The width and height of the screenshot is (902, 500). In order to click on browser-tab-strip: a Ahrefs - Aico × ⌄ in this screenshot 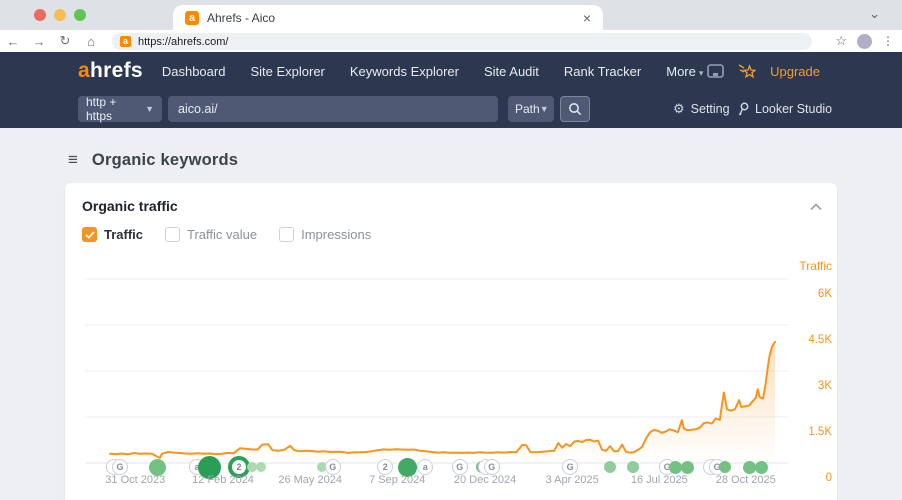, I will do `click(451, 15)`.